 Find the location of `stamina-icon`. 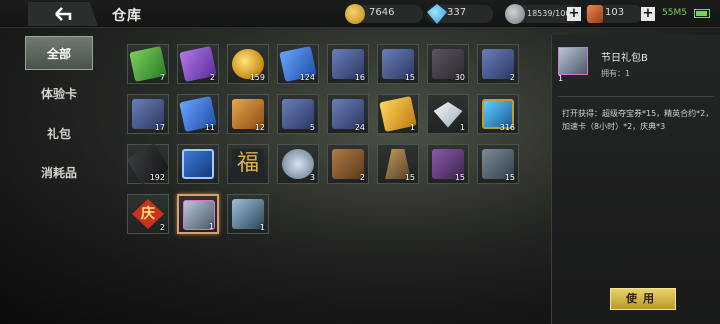

stamina-icon is located at coordinates (515, 14).